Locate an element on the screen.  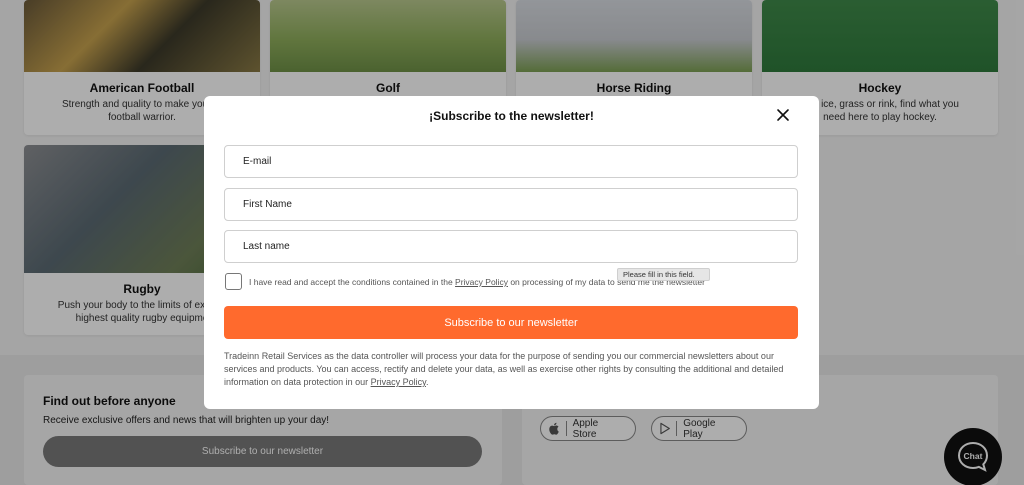
legal-privacy-policy-link: Privacy Policy is located at coordinates (398, 382).